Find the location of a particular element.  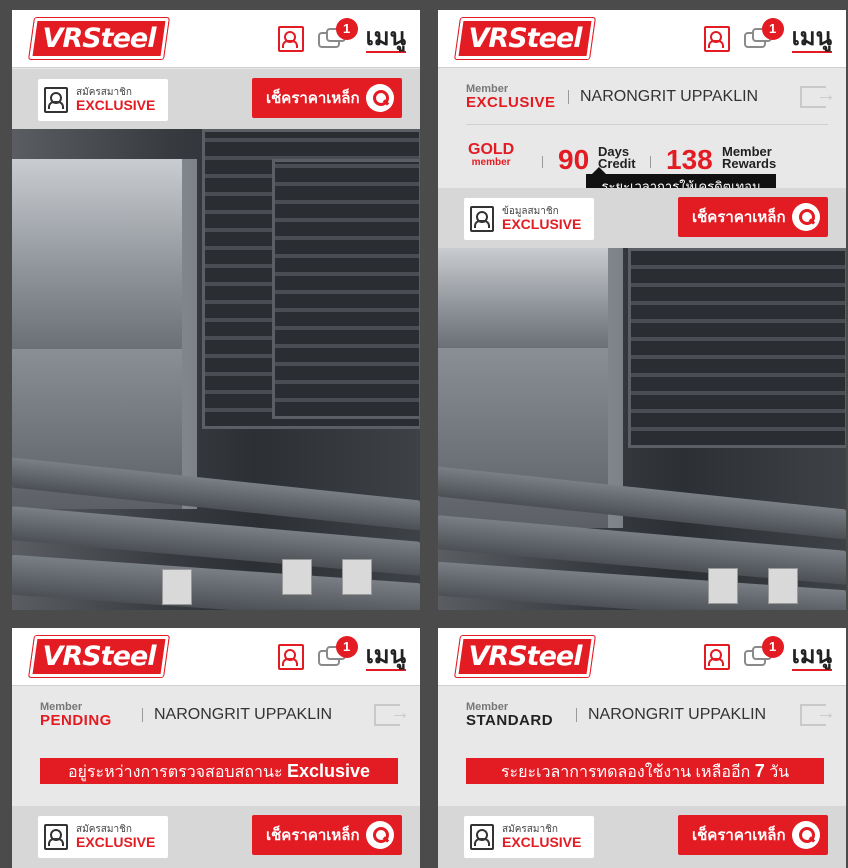

pending-status-banner: อยู่ระหว่างการตรวจสอบสถานะ Exclusive is located at coordinates (219, 771).